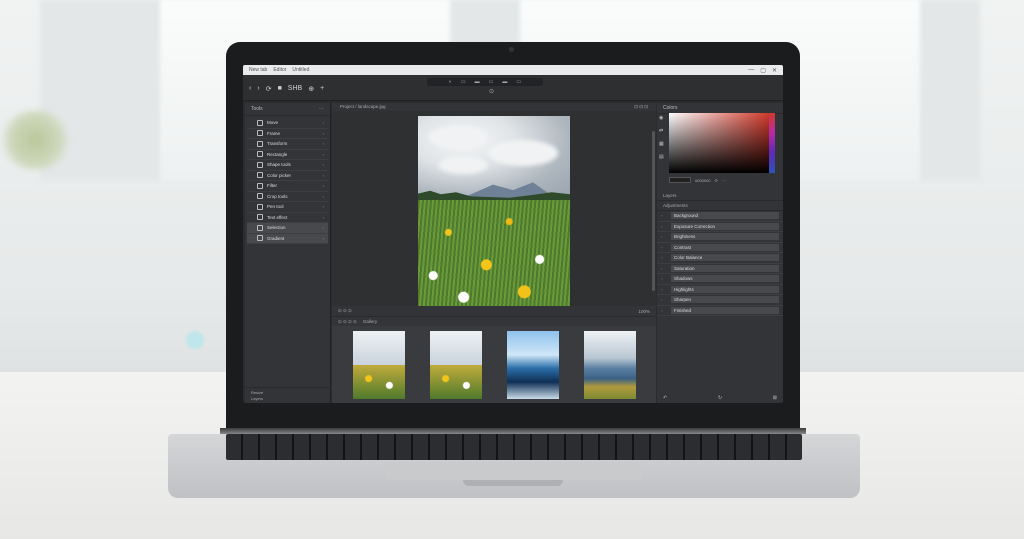 Image resolution: width=1024 pixels, height=539 pixels. Describe the element at coordinates (280, 89) in the screenshot. I see `document-icon: ■` at that location.